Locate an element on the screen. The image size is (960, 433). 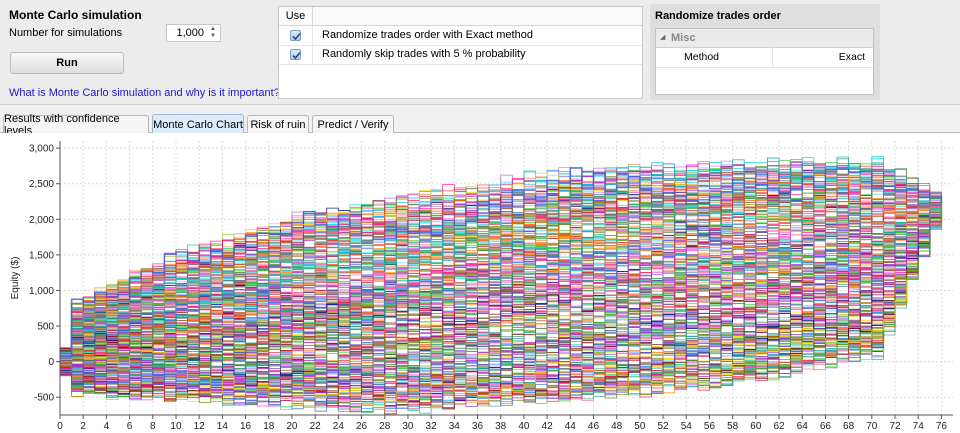
y-tick-label: 3,000 is located at coordinates (41, 149).